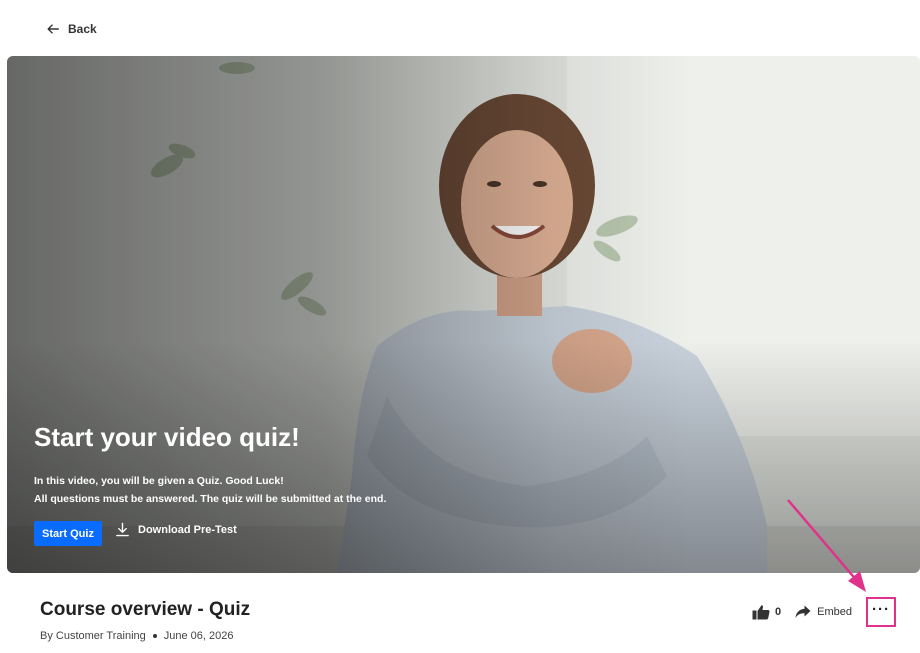 The image size is (920, 653). What do you see at coordinates (881, 609) in the screenshot?
I see `more-icon: ···` at bounding box center [881, 609].